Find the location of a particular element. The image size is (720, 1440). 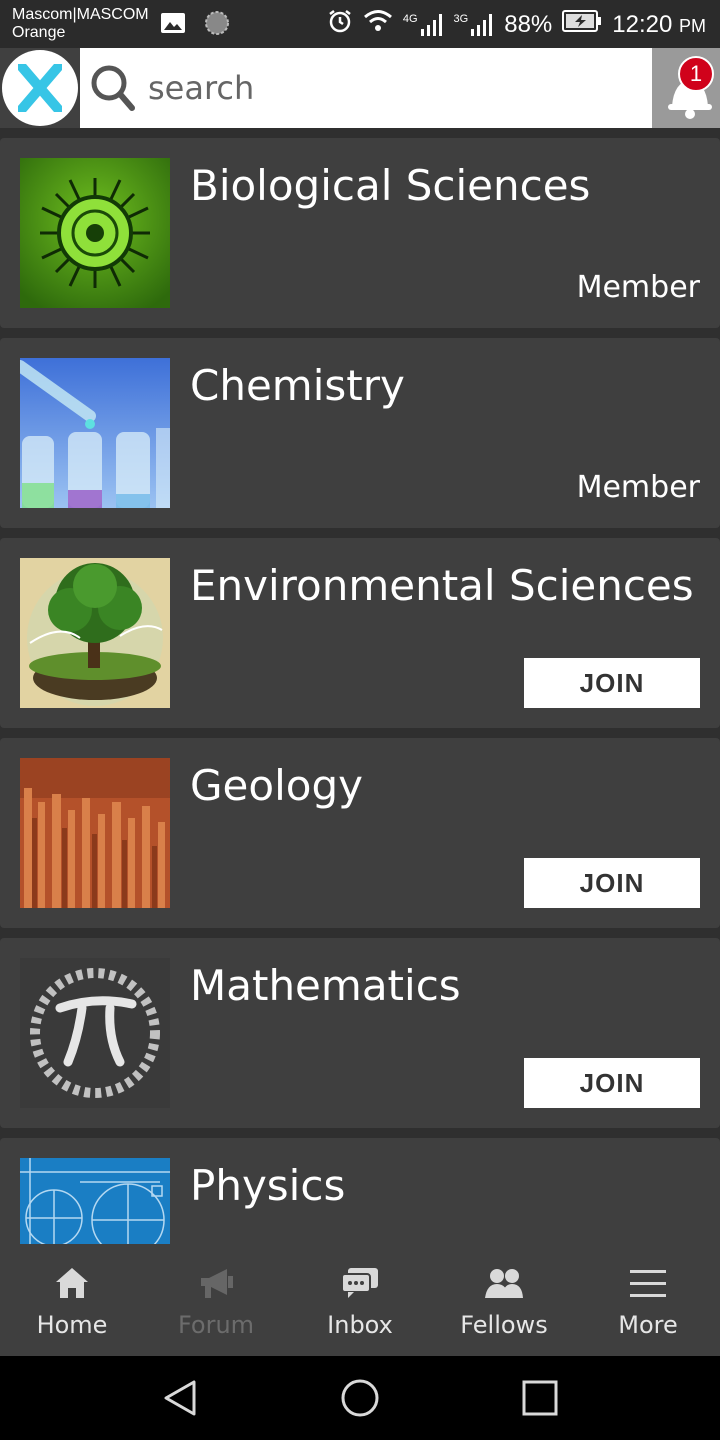

image-icon is located at coordinates (173, 25).